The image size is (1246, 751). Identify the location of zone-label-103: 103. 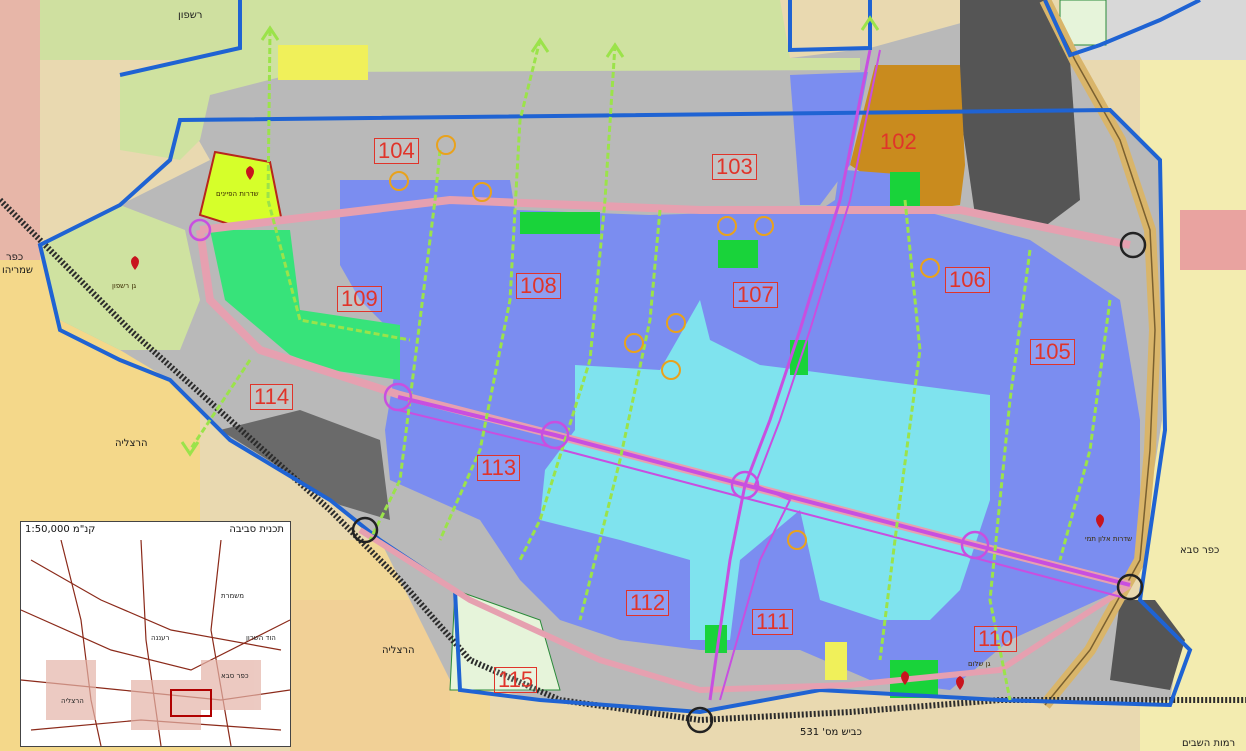
(734, 167).